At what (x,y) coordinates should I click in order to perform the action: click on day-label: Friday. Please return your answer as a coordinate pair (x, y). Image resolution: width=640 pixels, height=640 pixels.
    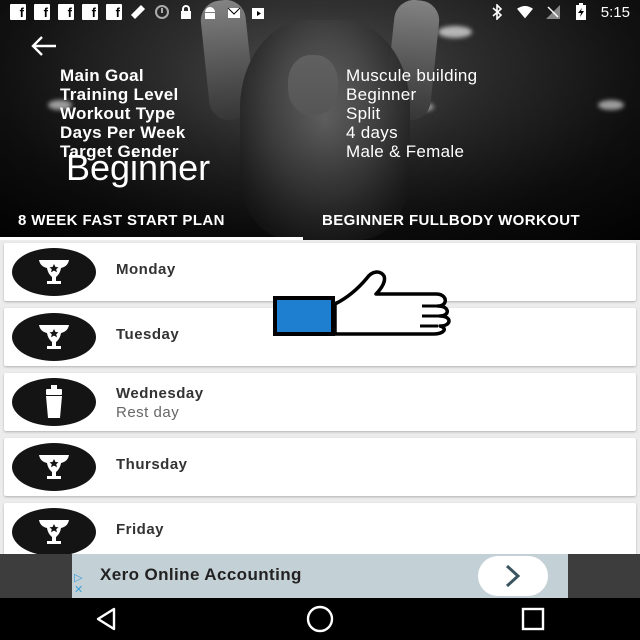
    Looking at the image, I should click on (140, 529).